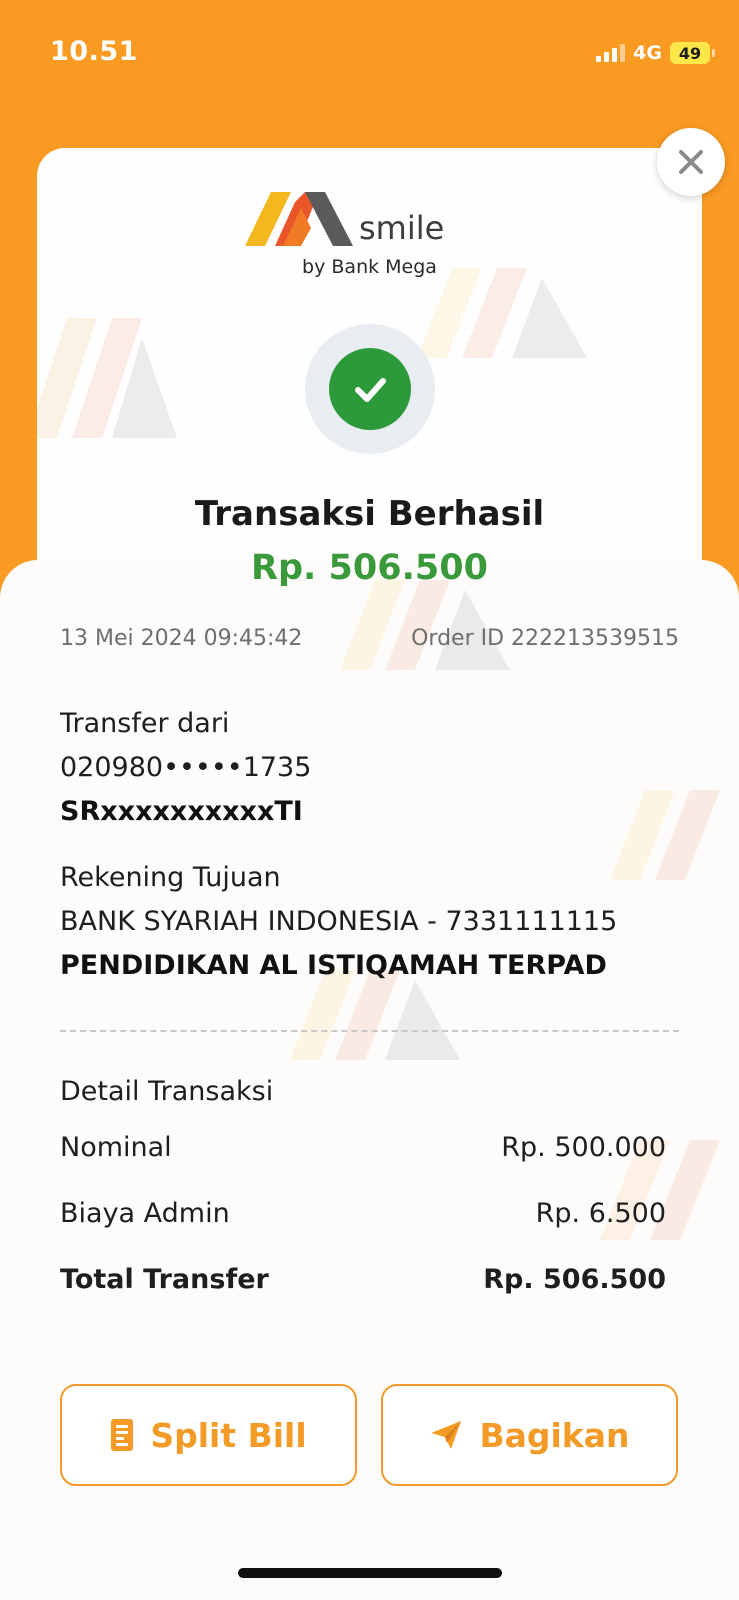 The image size is (739, 1600). I want to click on split-bill-label: Split Bill, so click(228, 1435).